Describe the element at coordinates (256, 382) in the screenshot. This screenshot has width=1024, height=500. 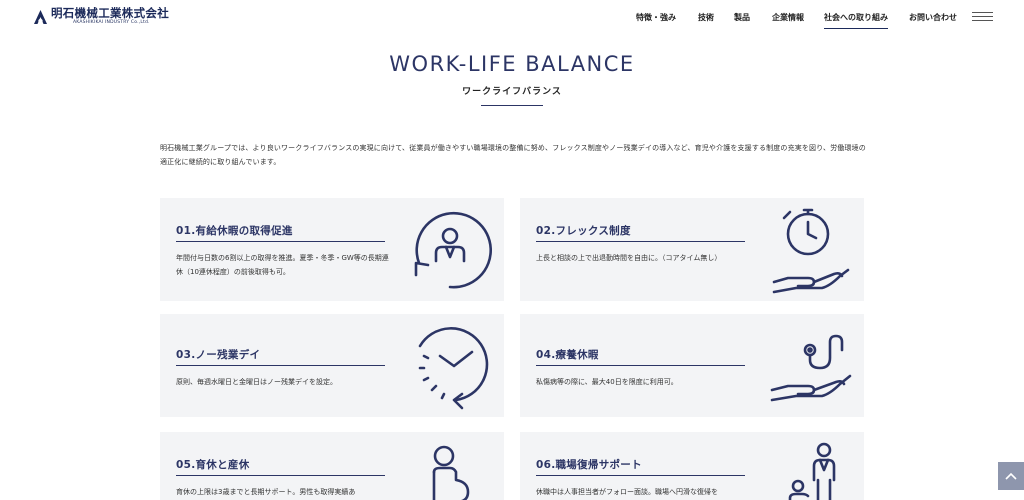
I see `card-description: 原則、毎週水曜日と金曜日はノー残業デイを設定。` at that location.